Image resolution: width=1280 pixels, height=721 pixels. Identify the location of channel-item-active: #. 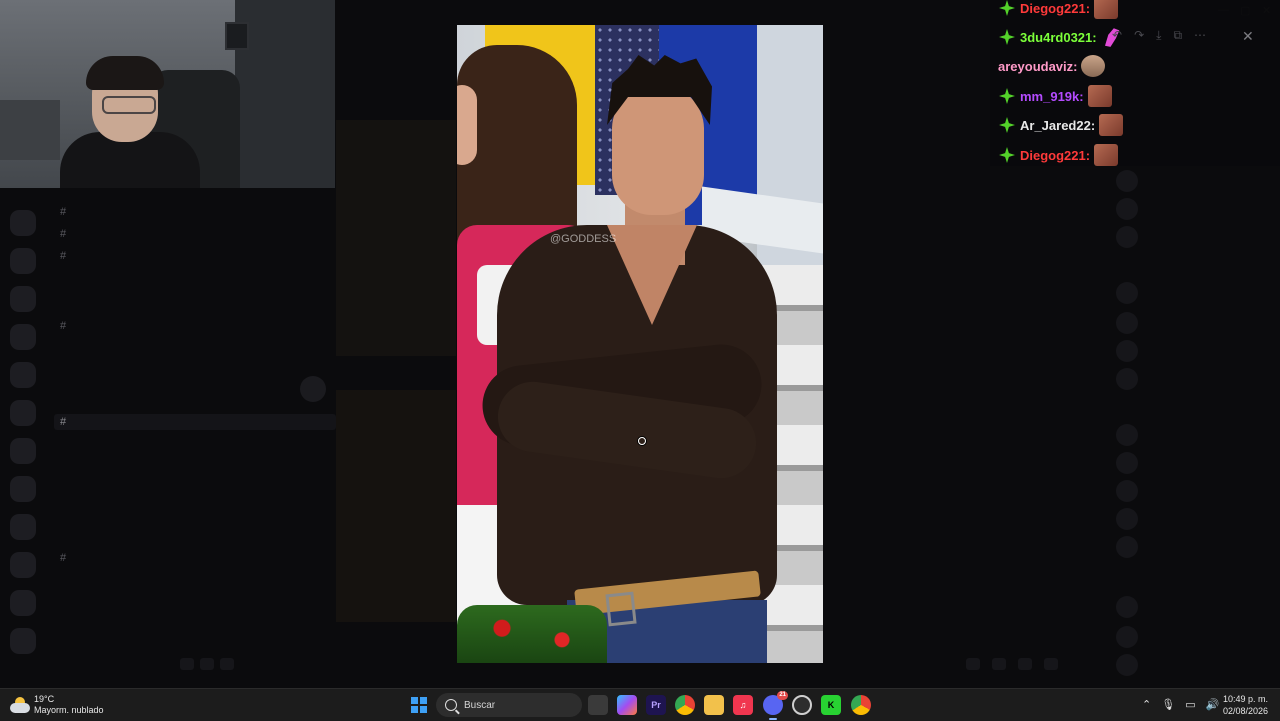
(195, 422).